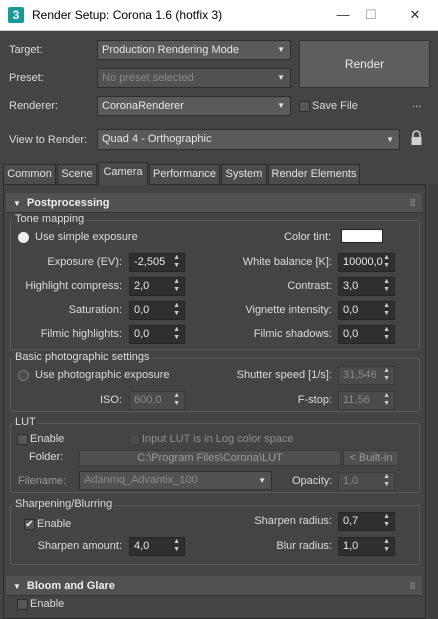  I want to click on bloom-enable-checkbox, so click(22, 604).